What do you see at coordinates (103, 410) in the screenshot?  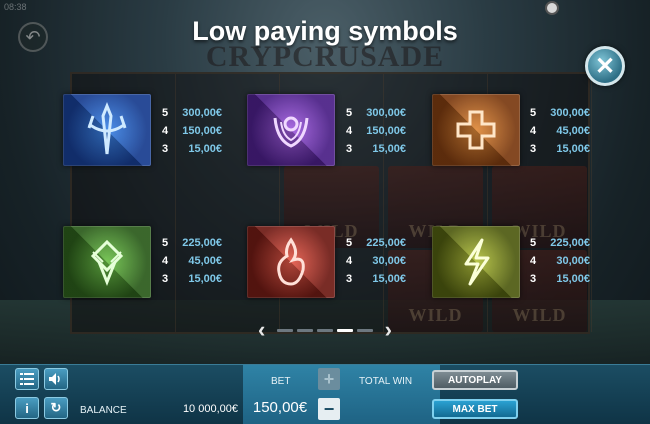 I see `balance-label: BALANCE` at bounding box center [103, 410].